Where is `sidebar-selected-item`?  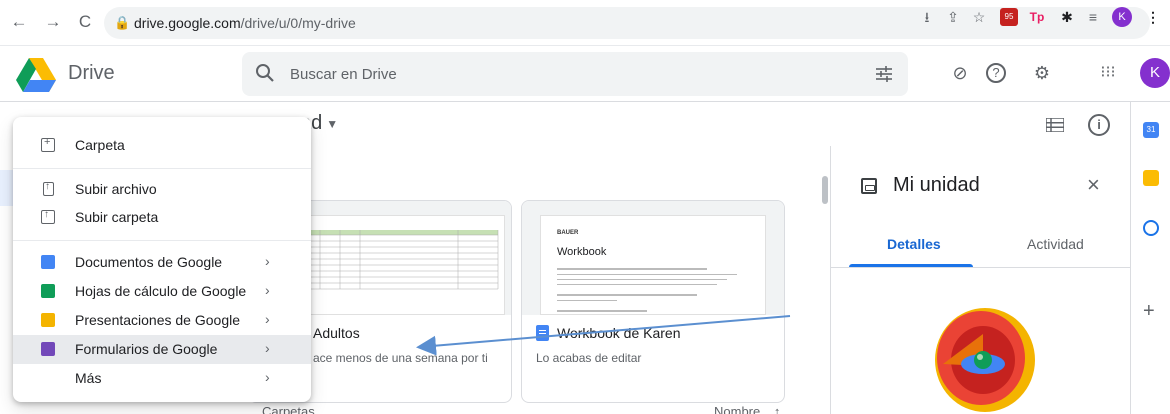 sidebar-selected-item is located at coordinates (7, 188).